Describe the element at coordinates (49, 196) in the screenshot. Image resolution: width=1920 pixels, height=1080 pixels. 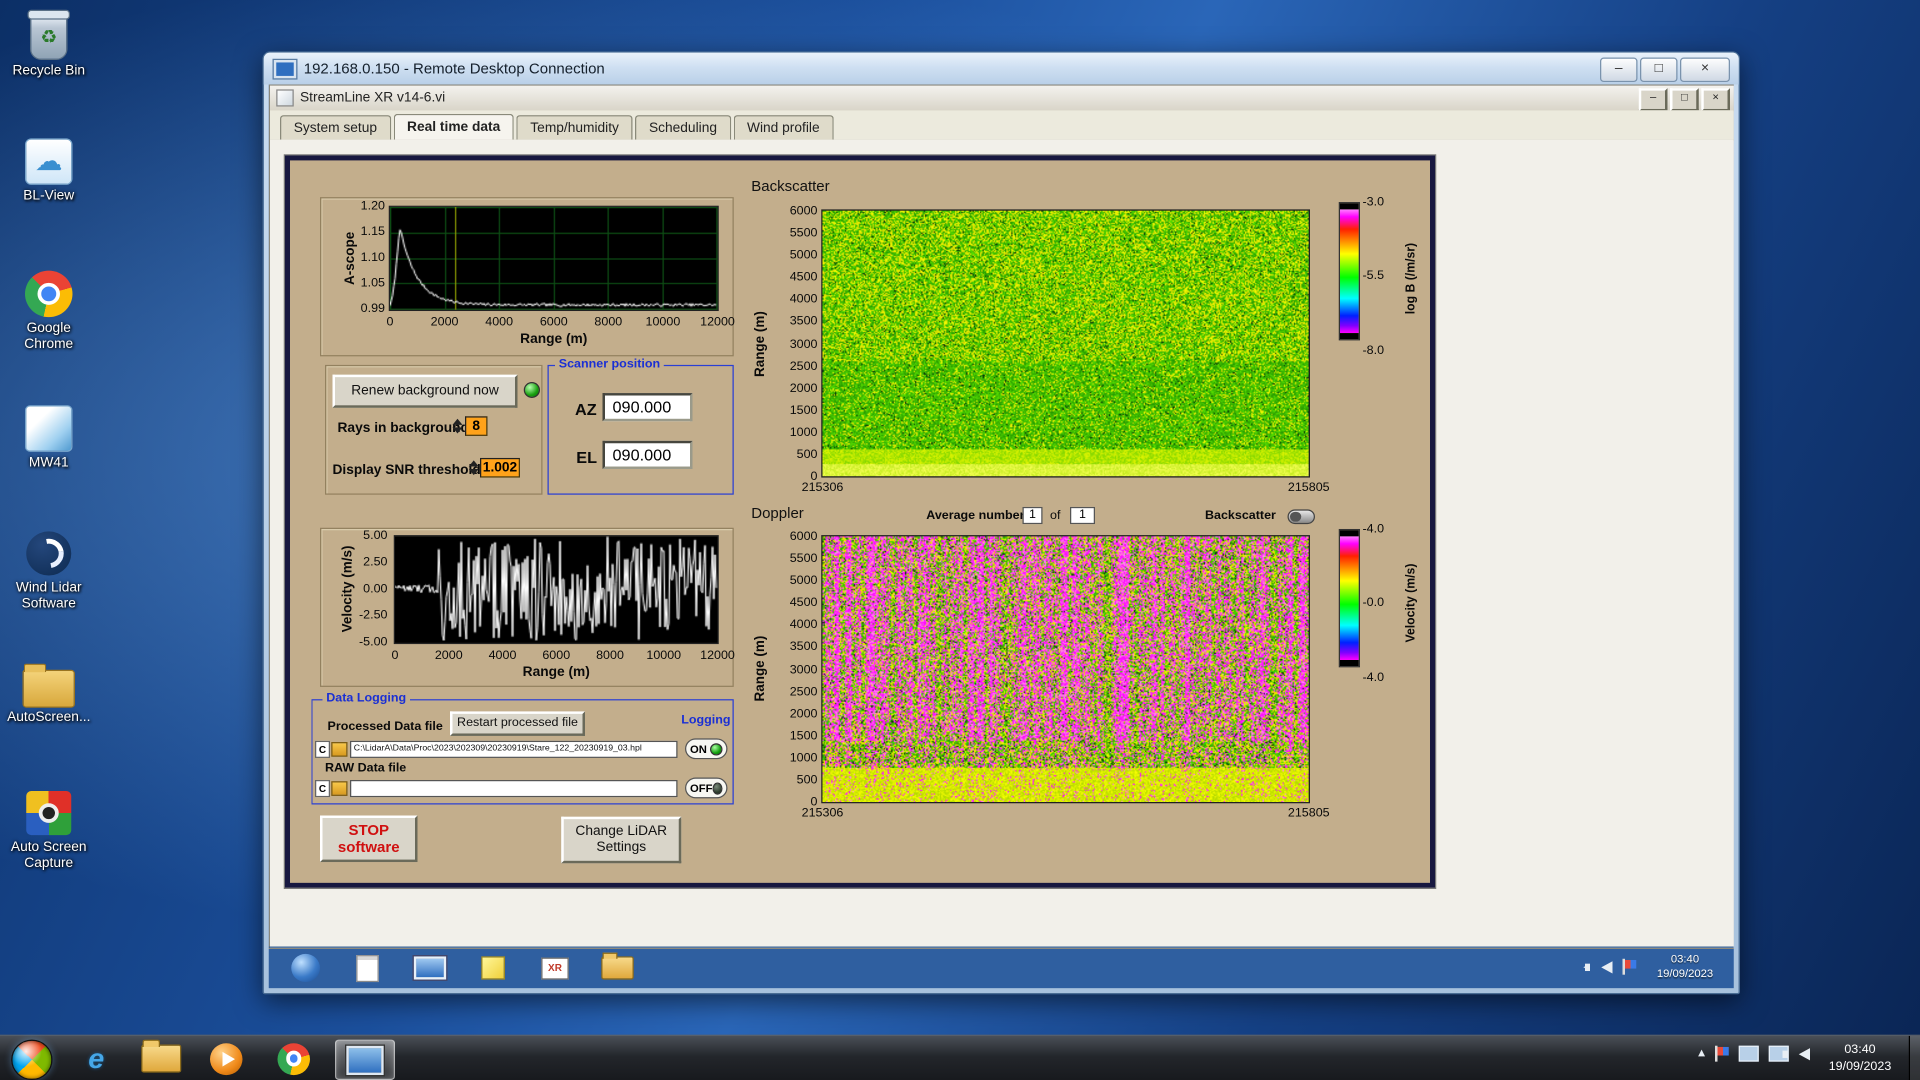
I see `desktop-icon-label: BL-View` at that location.